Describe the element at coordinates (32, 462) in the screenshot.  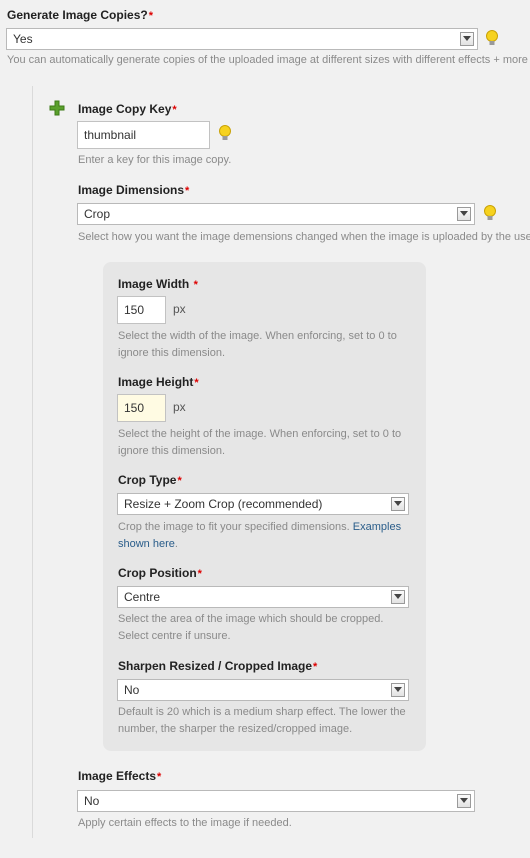
I see `group-divider` at that location.